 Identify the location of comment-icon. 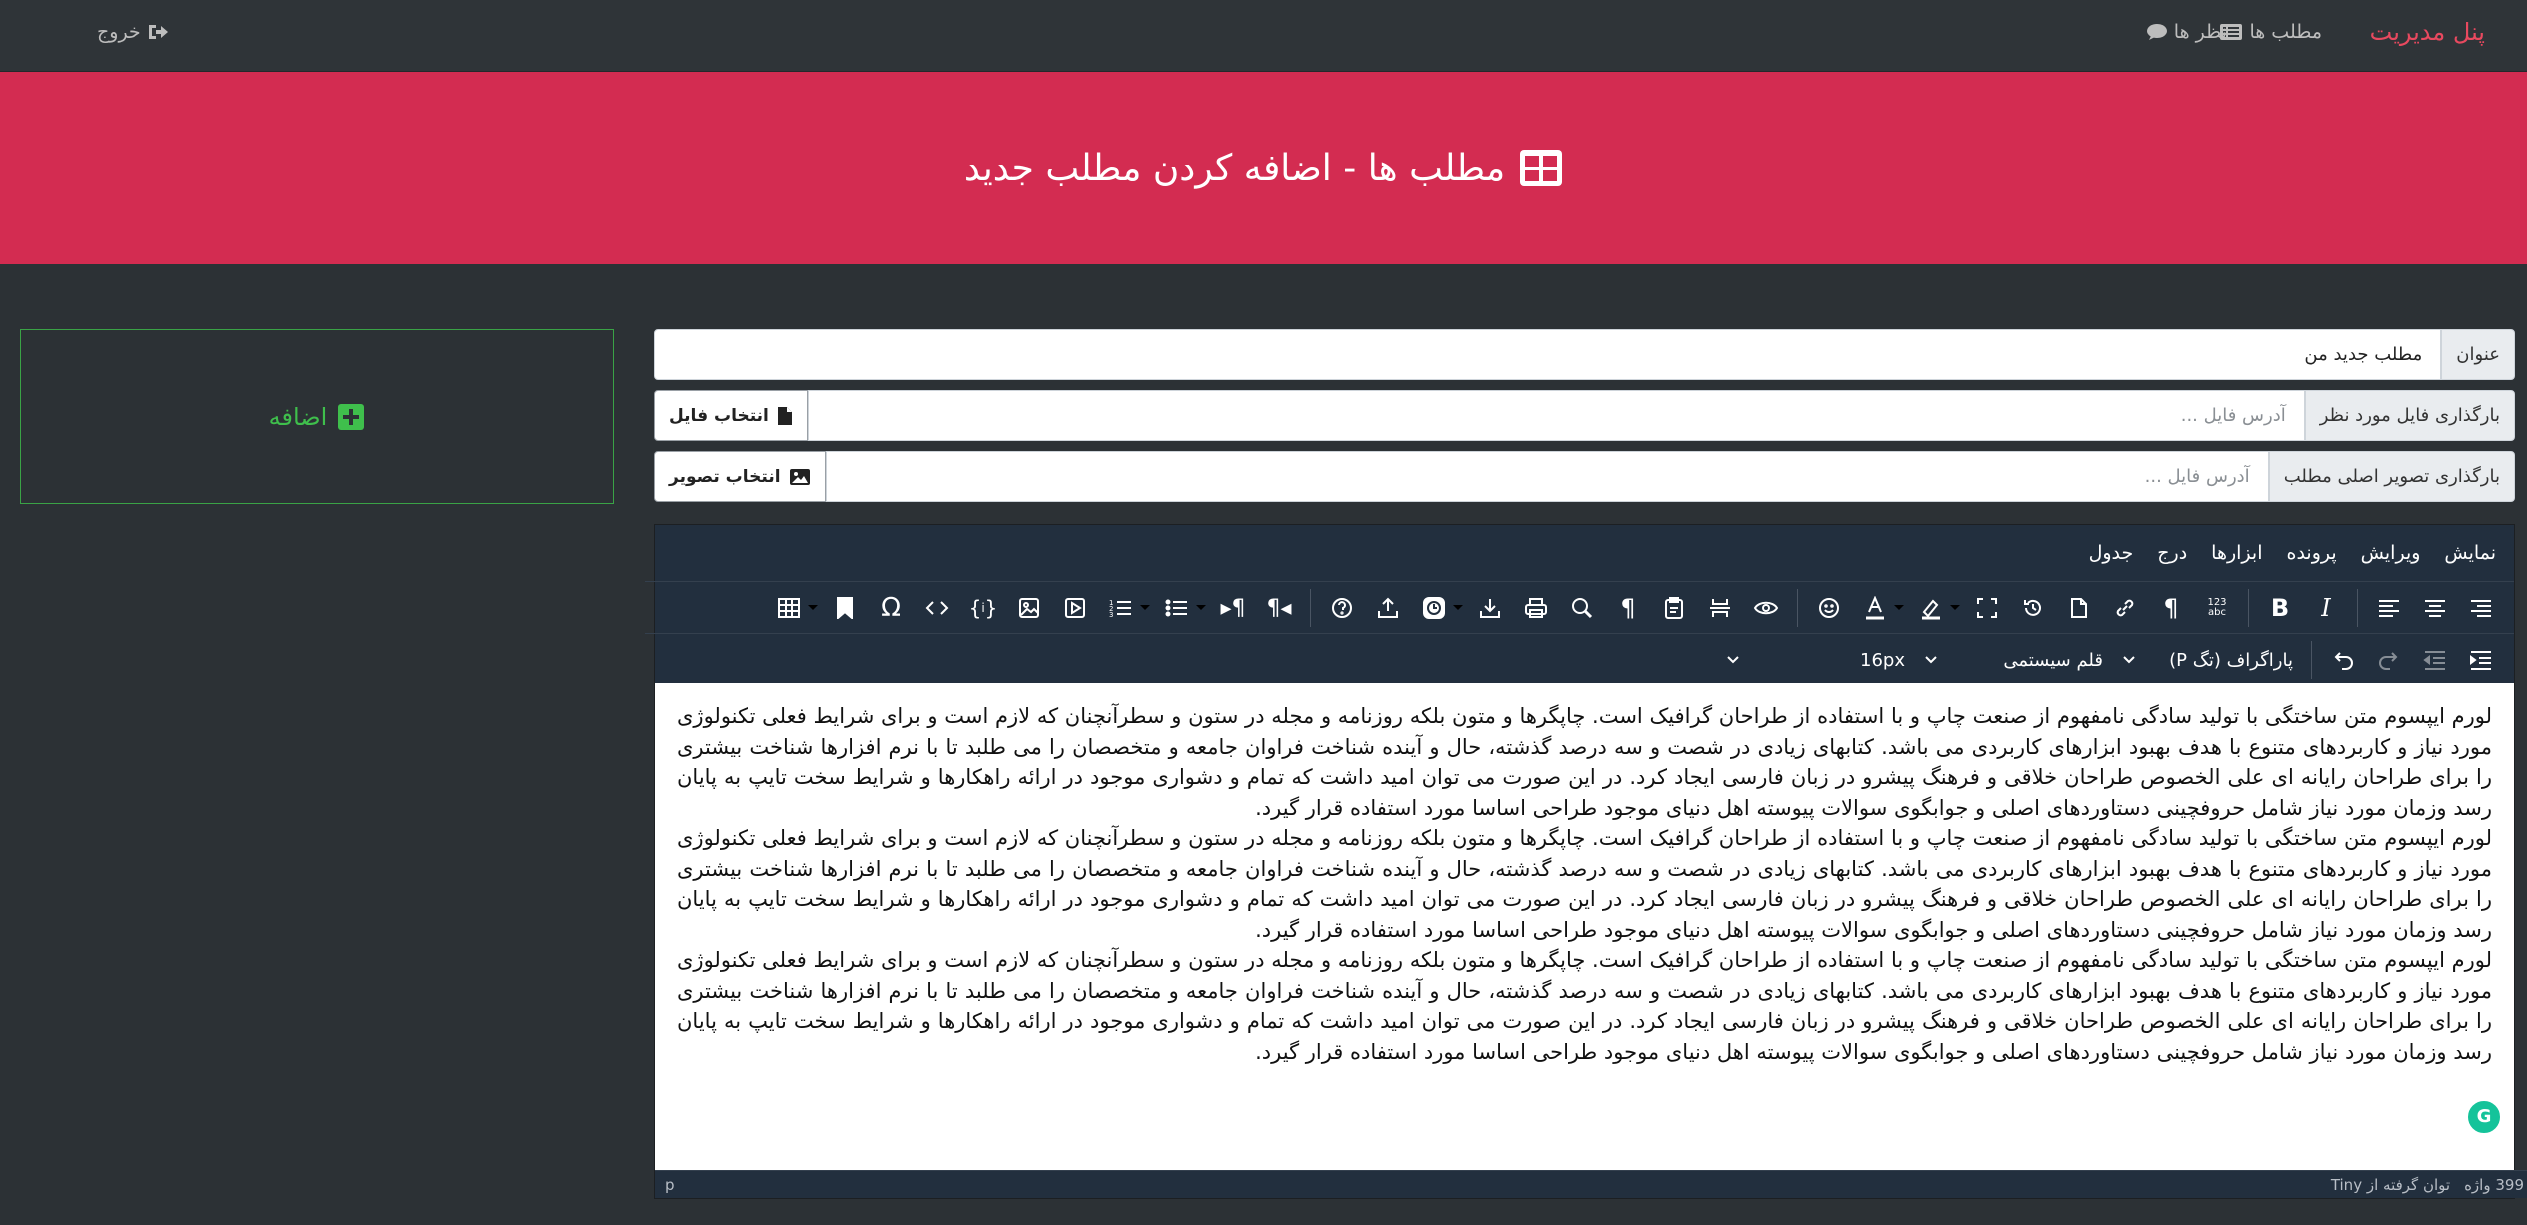
(2156, 32).